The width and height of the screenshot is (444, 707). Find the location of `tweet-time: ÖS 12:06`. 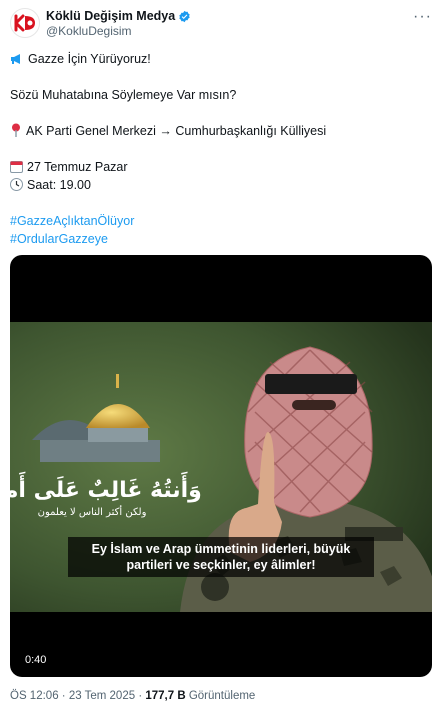

tweet-time: ÖS 12:06 is located at coordinates (34, 696).